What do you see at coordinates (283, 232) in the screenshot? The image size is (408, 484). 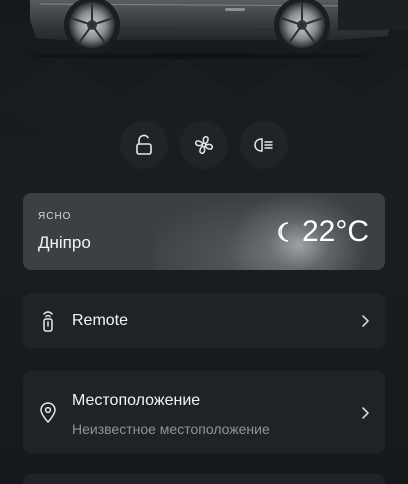 I see `moon-icon` at bounding box center [283, 232].